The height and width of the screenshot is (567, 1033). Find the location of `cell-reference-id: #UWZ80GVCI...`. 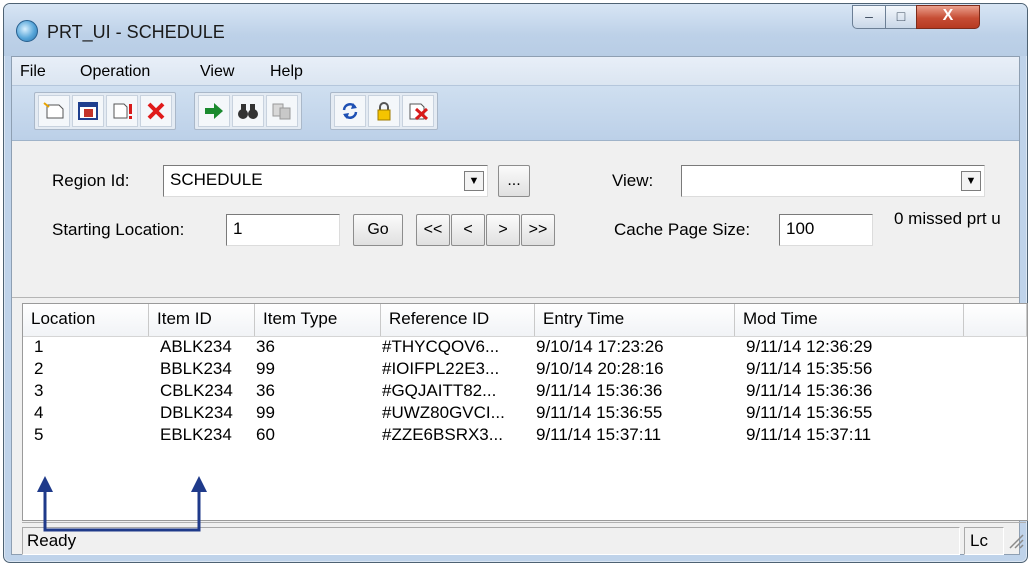

cell-reference-id: #UWZ80GVCI... is located at coordinates (443, 412).